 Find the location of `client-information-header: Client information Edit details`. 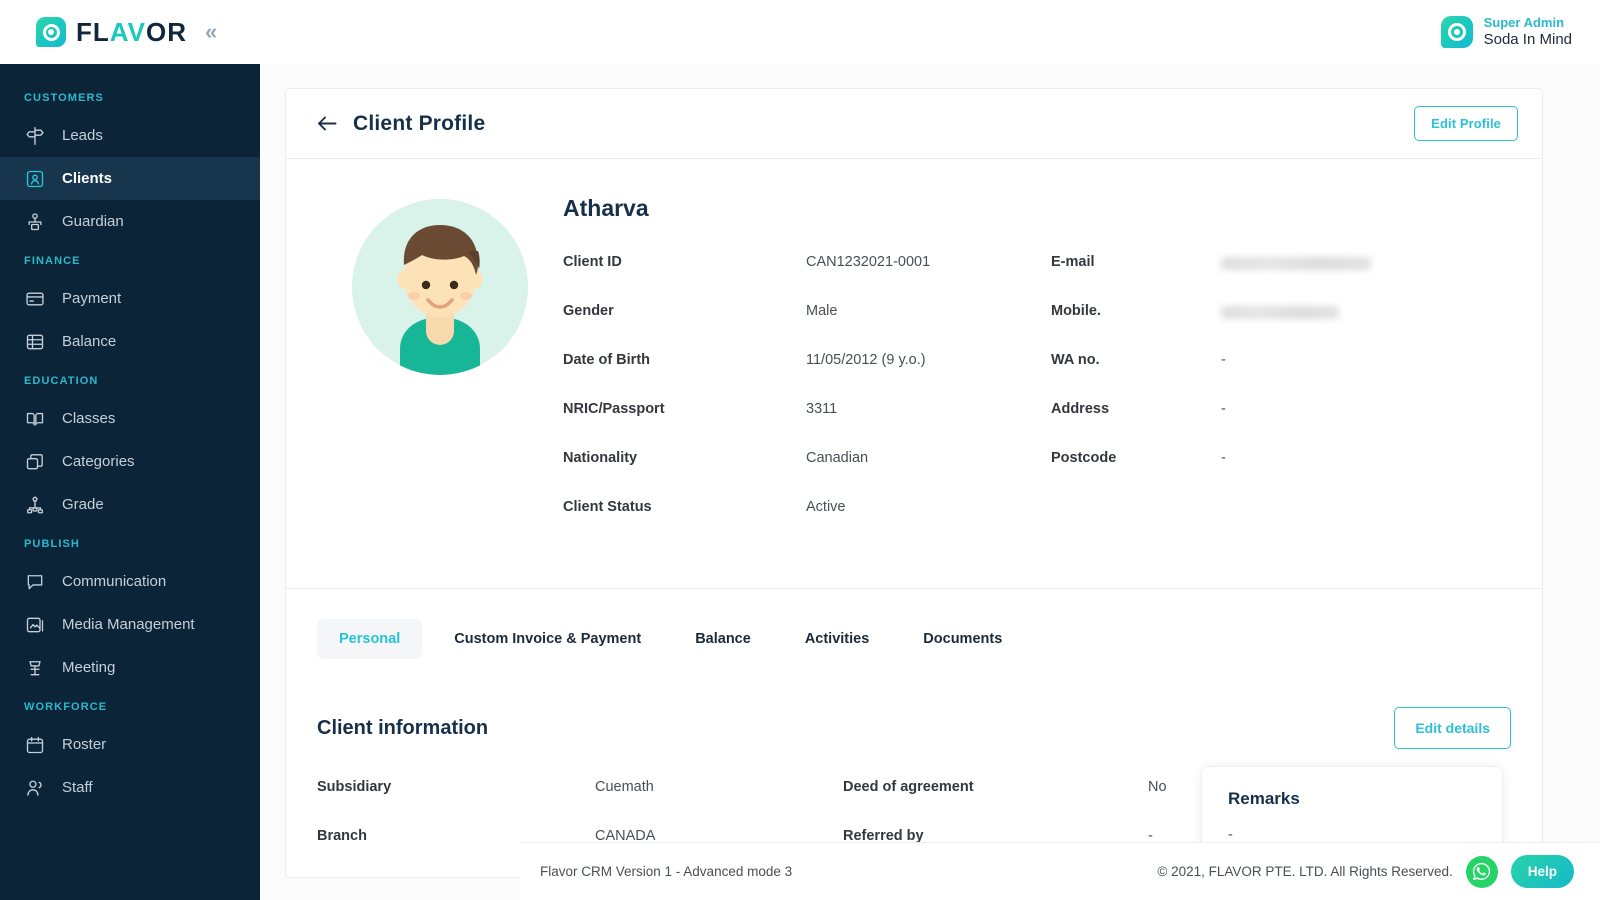

client-information-header: Client information Edit details is located at coordinates (914, 715).